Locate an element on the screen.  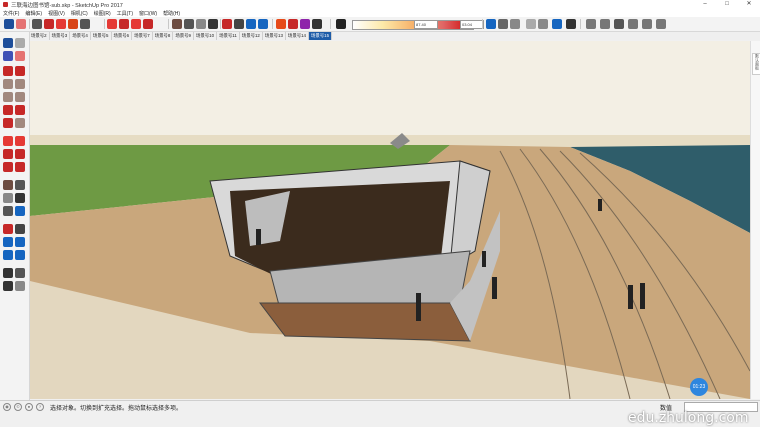
line-tool-icon is located at coordinates (37, 24).